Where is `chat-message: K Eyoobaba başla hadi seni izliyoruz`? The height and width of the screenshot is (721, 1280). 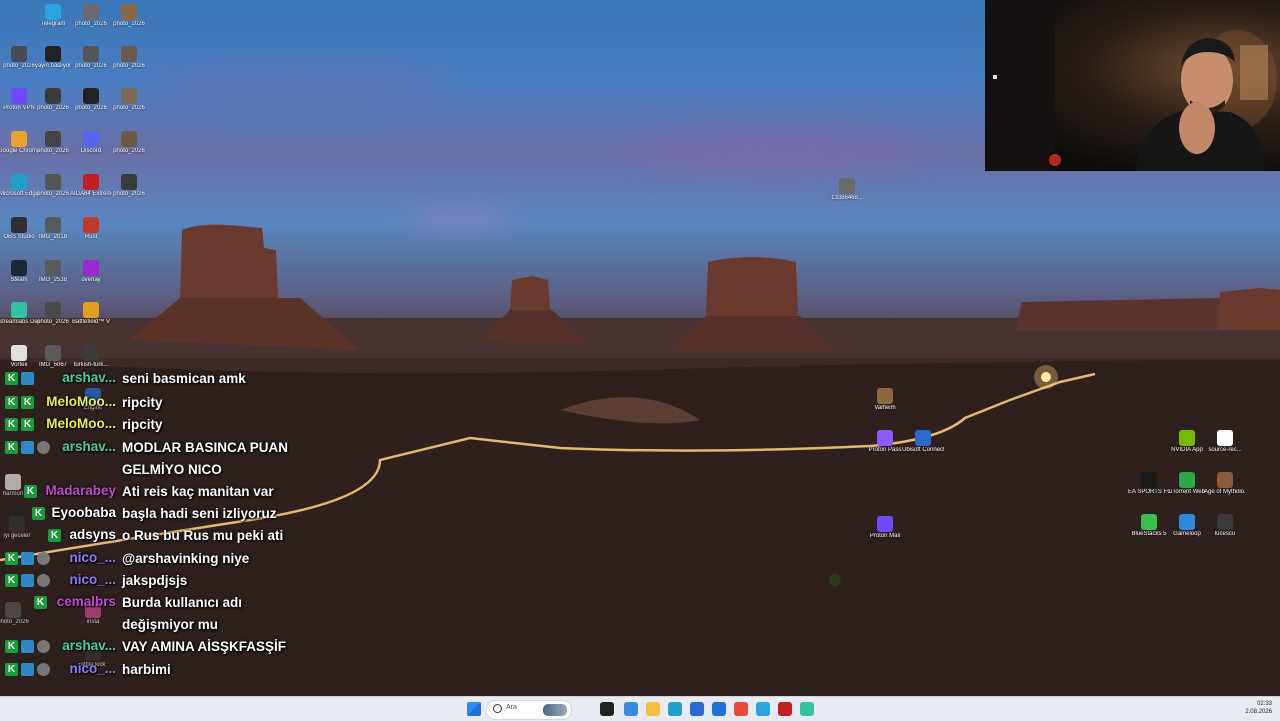
chat-message: K Eyoobaba başla hadi seni izliyoruz is located at coordinates (150, 514).